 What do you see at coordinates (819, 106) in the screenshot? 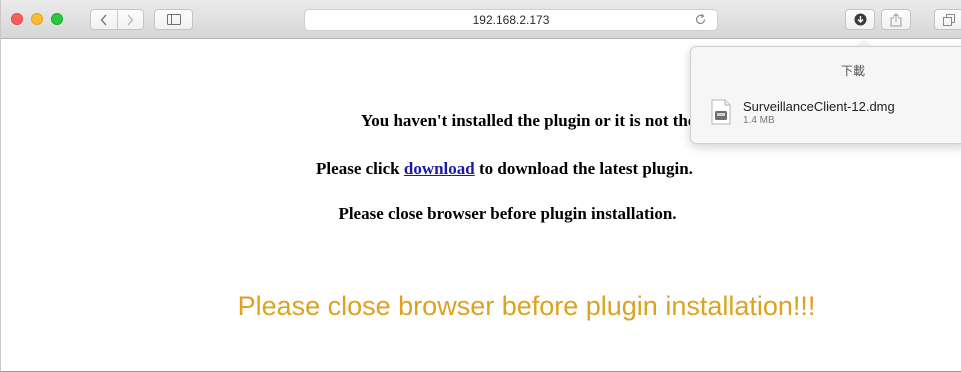
I see `download-file-name: SurveillanceClient-12.dmg` at bounding box center [819, 106].